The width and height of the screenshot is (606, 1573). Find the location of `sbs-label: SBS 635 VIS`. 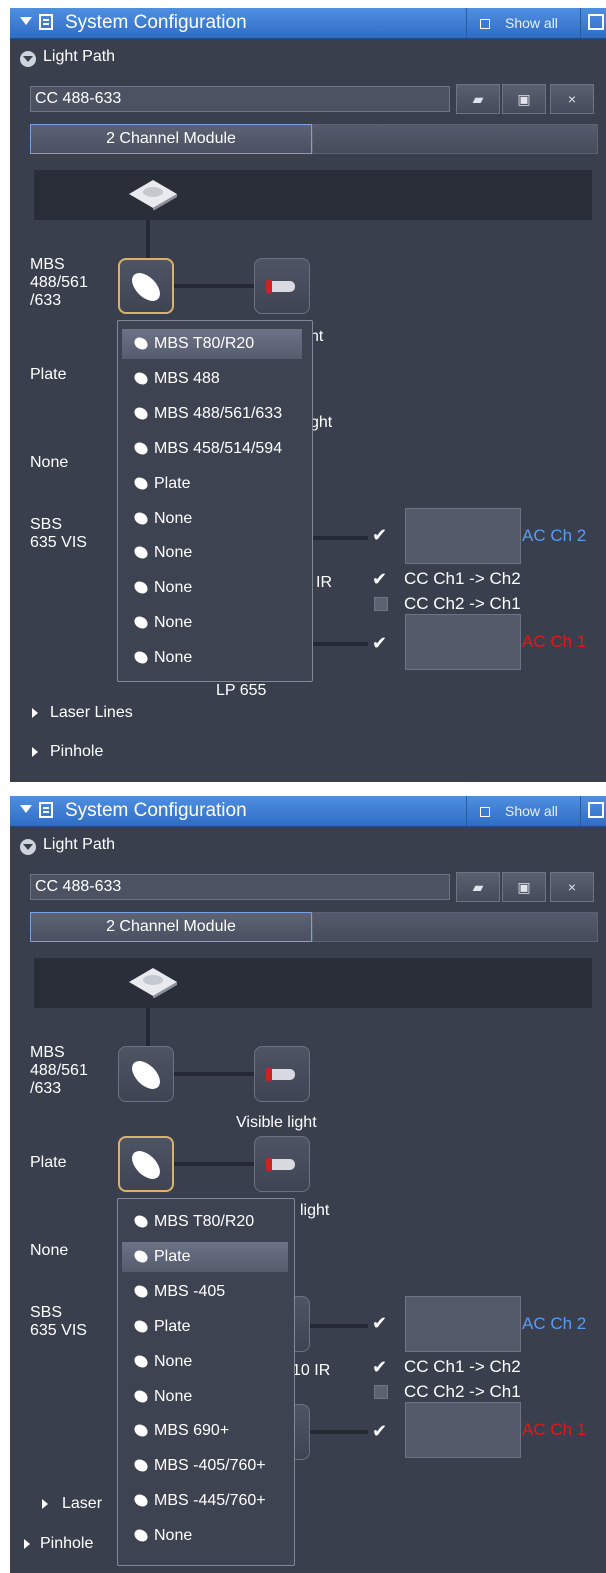

sbs-label: SBS 635 VIS is located at coordinates (58, 1321).